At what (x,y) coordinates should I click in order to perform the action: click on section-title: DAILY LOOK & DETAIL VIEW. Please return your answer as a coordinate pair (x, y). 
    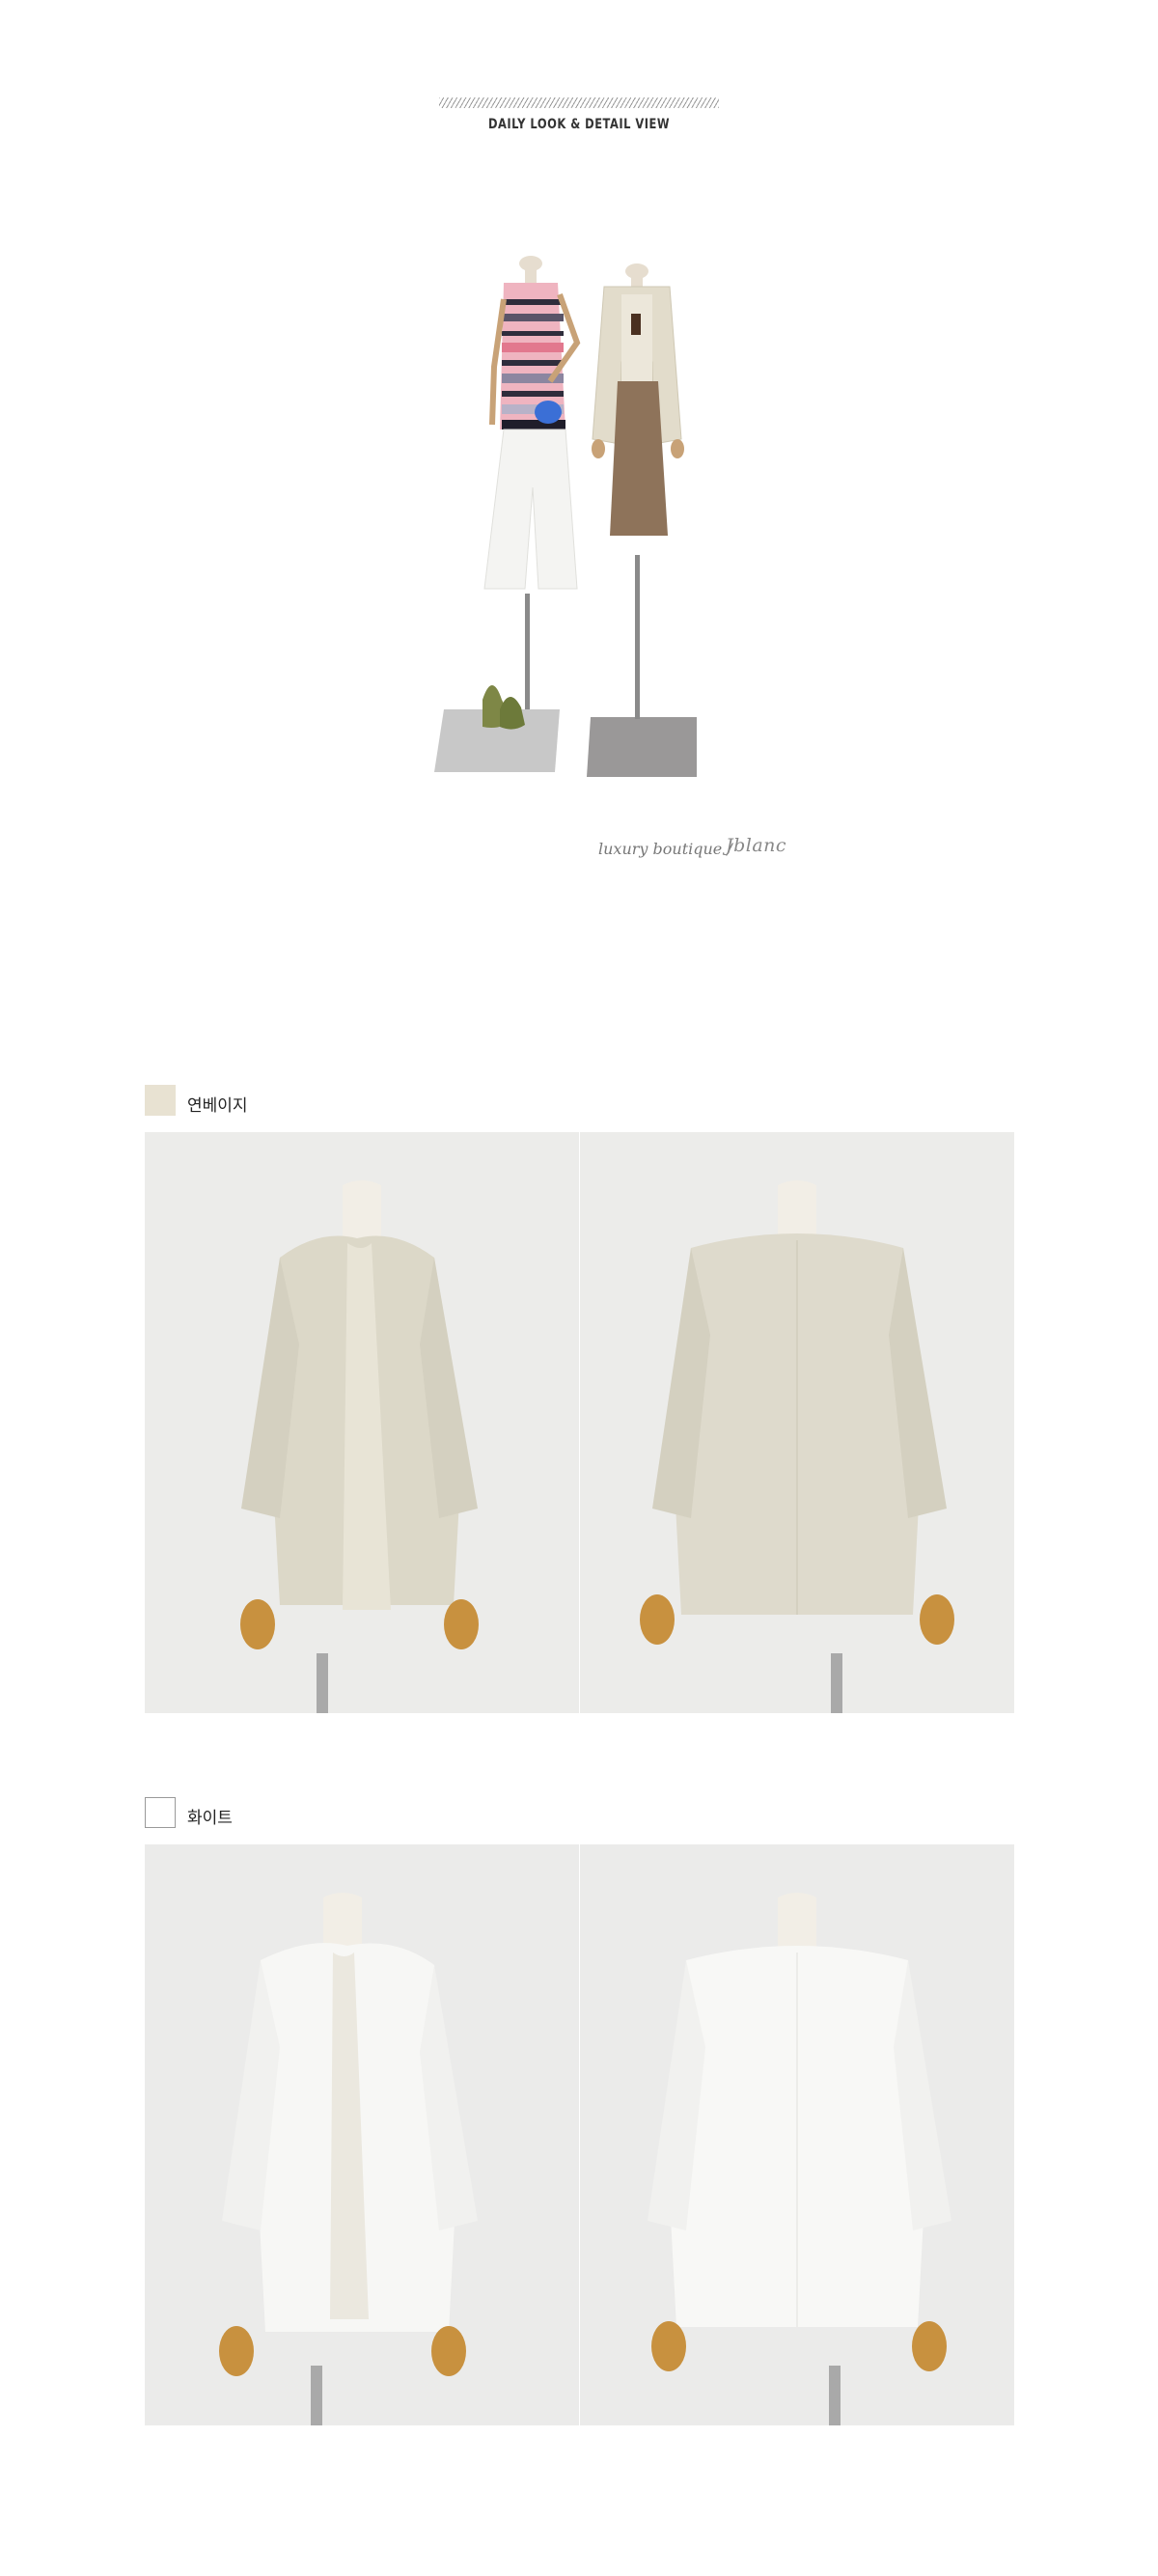
    Looking at the image, I should click on (579, 124).